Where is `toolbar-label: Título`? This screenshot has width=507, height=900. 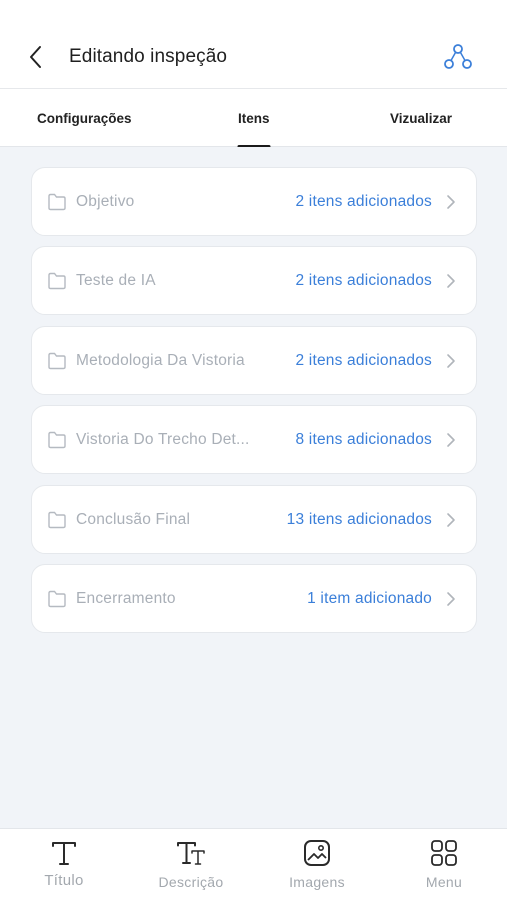
toolbar-label: Título is located at coordinates (64, 880).